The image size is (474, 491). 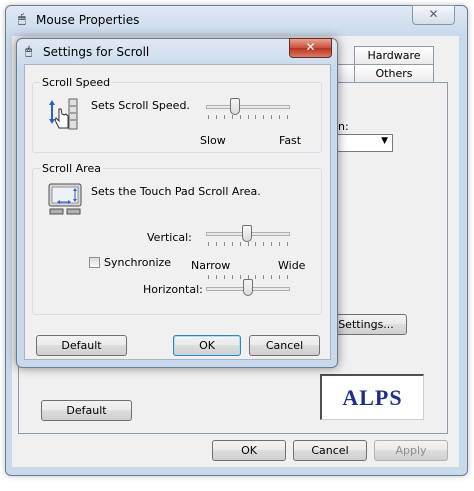 I want to click on slider-track, so click(x=248, y=107).